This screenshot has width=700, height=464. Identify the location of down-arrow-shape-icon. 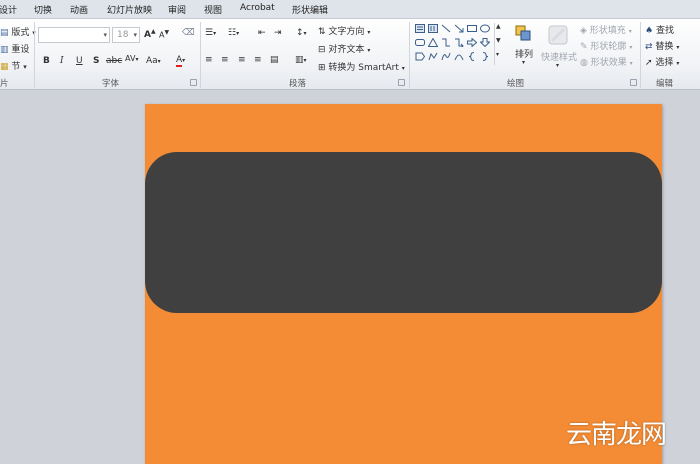
(485, 42).